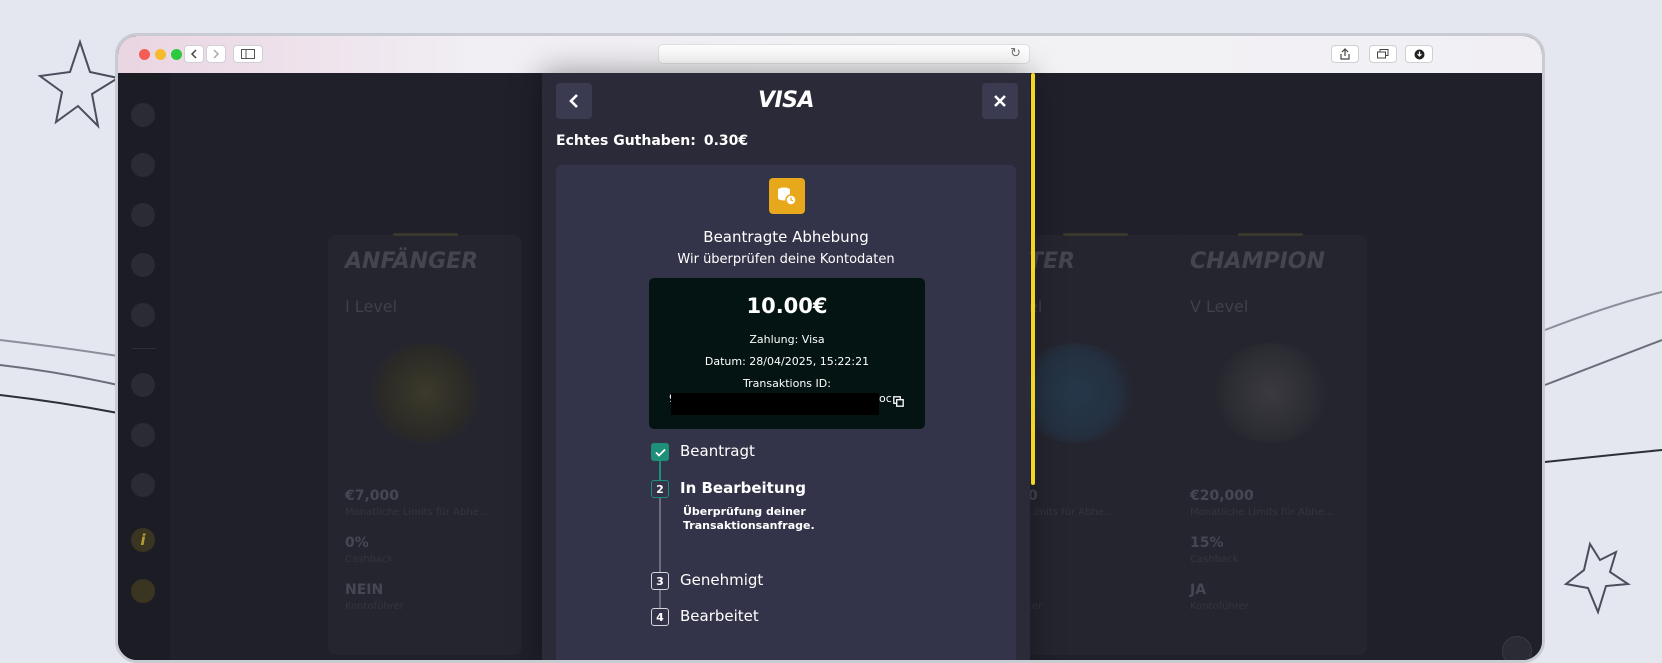  I want to click on card-limit: €7,000, so click(372, 496).